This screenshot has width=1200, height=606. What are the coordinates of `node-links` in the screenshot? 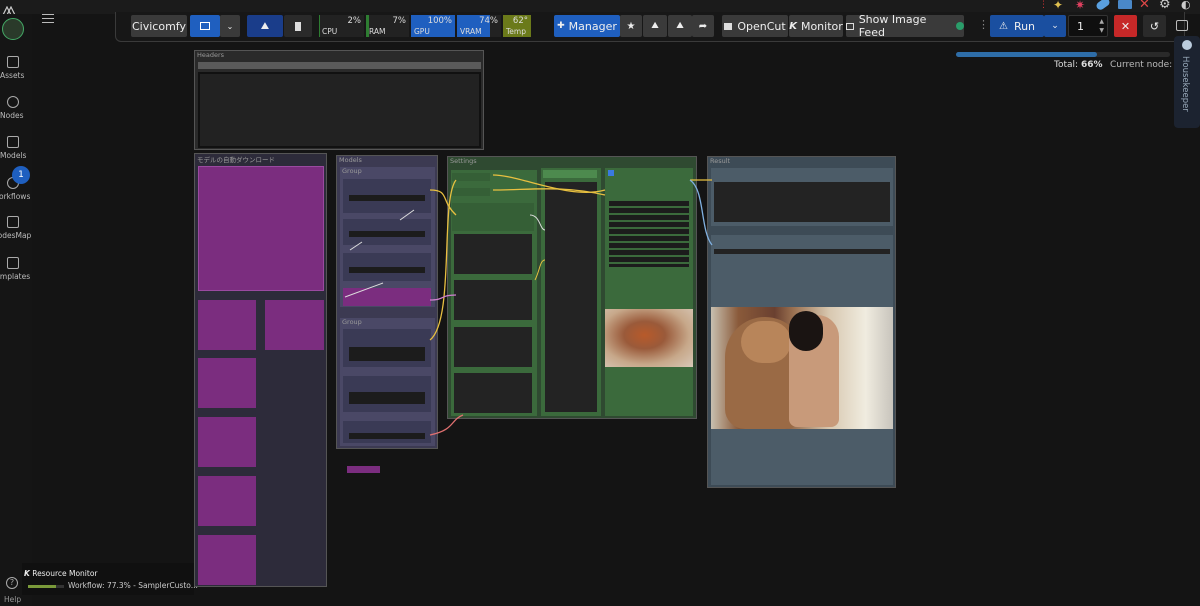 It's located at (528, 305).